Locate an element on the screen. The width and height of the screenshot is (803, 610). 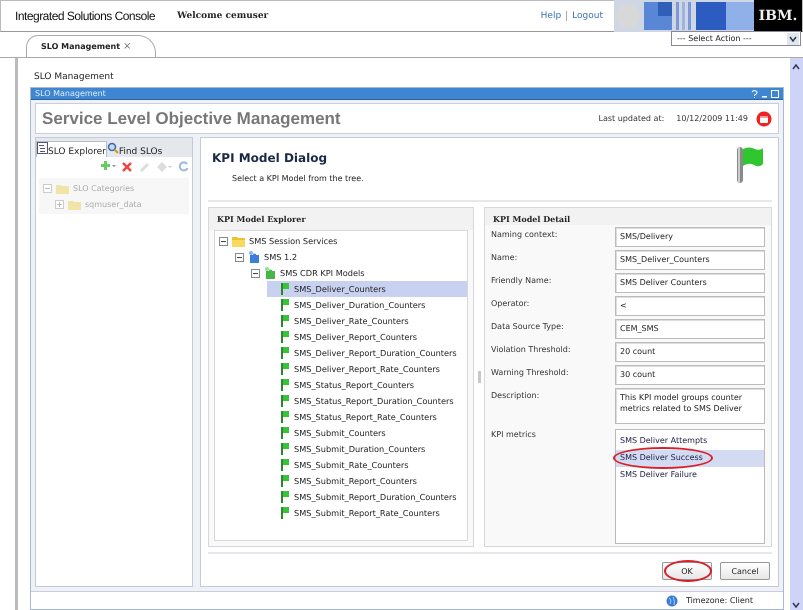
tree-item: SMS_Submit_Rate_Counters is located at coordinates (351, 465).